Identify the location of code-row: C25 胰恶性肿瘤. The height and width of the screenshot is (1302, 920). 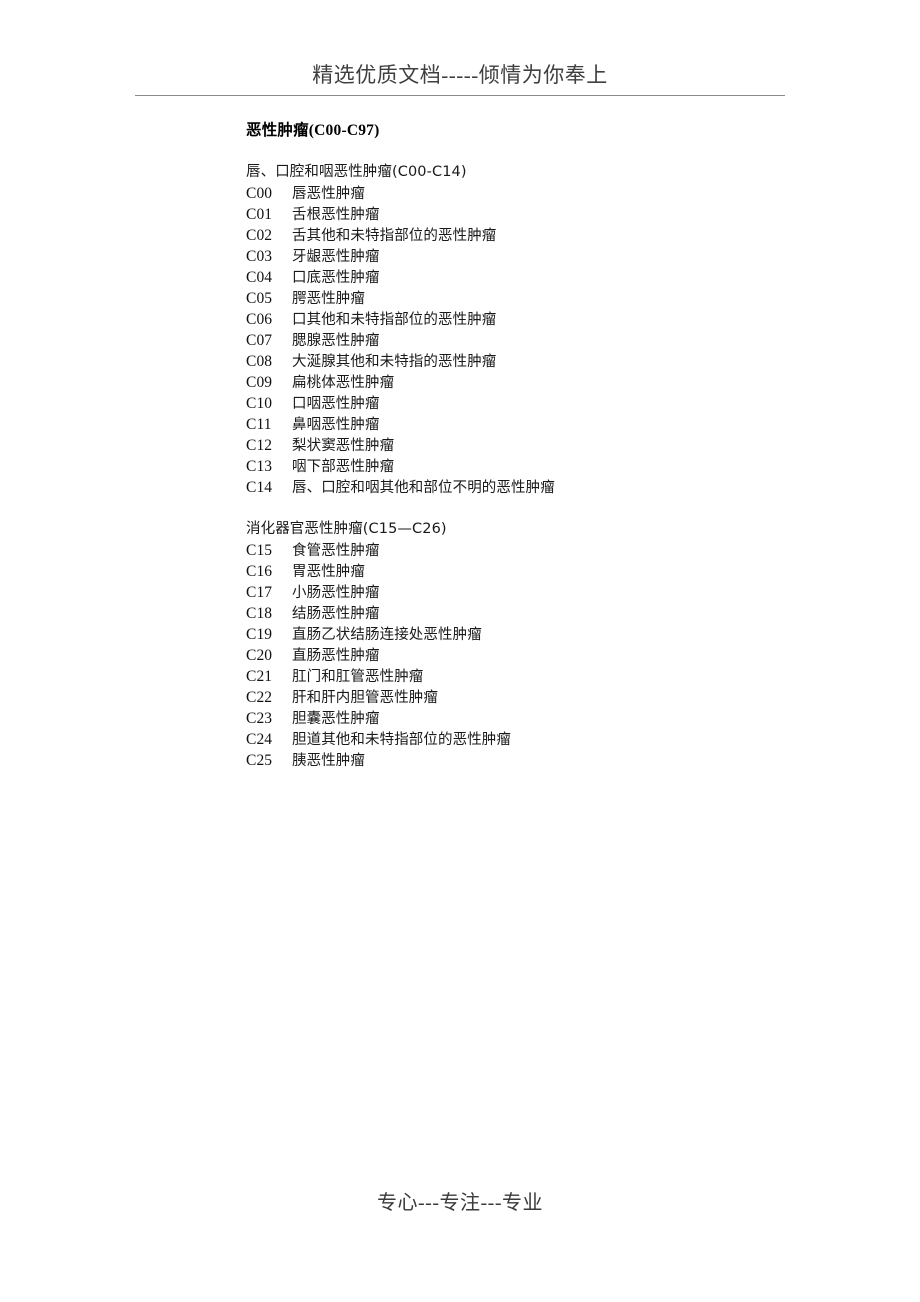
(556, 760).